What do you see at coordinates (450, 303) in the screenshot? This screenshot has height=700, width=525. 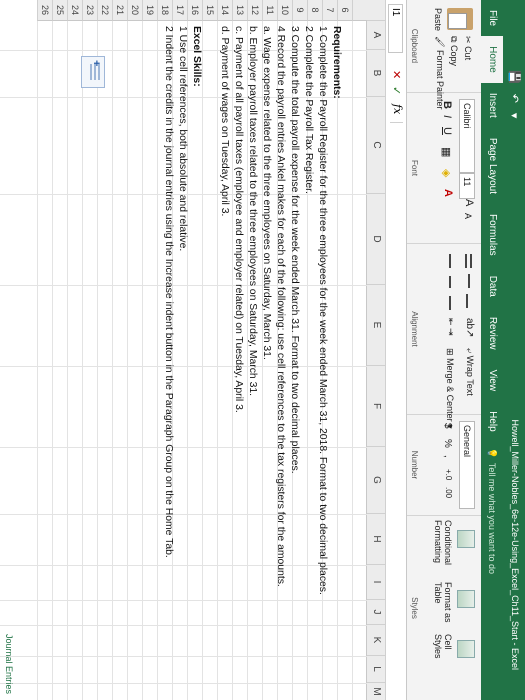 I see `align-right-icon` at bounding box center [450, 303].